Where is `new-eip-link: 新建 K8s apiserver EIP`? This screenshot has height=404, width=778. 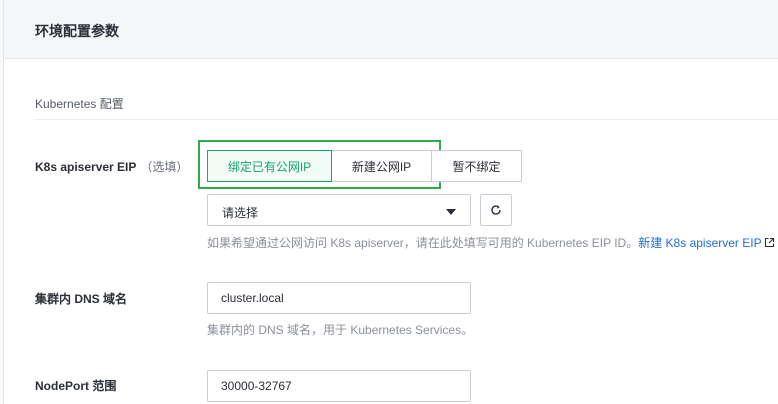
new-eip-link: 新建 K8s apiserver EIP is located at coordinates (699, 243).